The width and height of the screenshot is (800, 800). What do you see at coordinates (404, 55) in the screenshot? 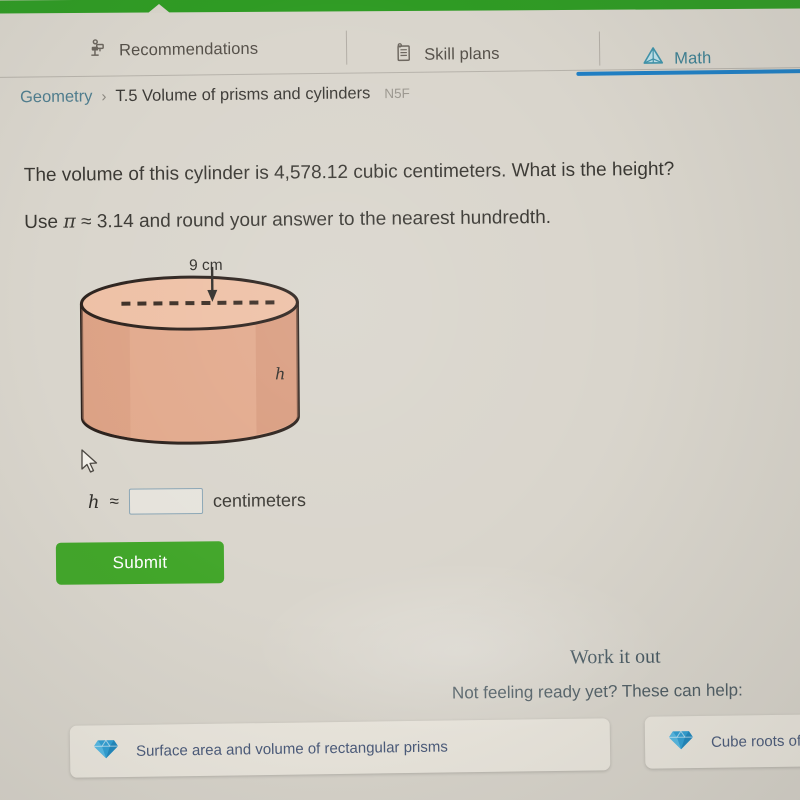
I see `skill-plans-icon` at bounding box center [404, 55].